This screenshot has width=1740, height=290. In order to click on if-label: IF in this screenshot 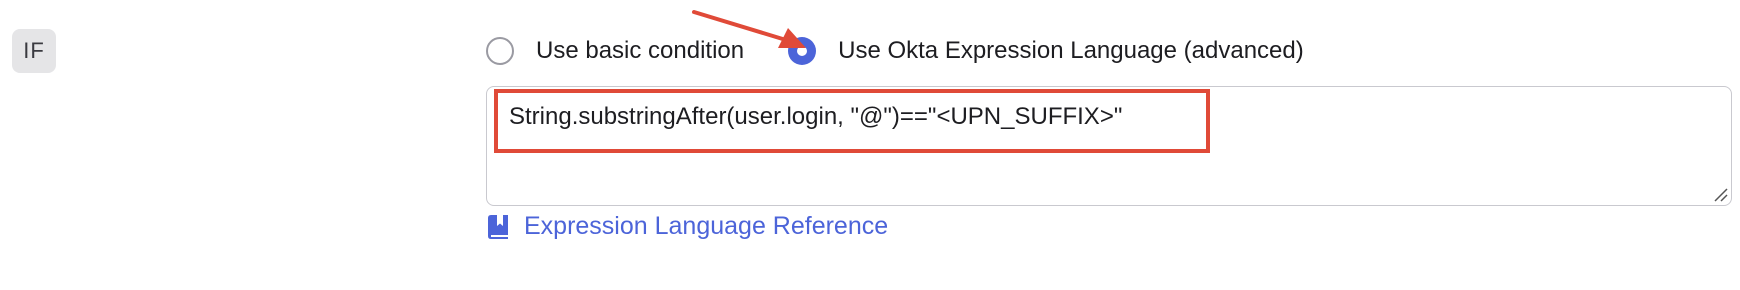, I will do `click(34, 50)`.